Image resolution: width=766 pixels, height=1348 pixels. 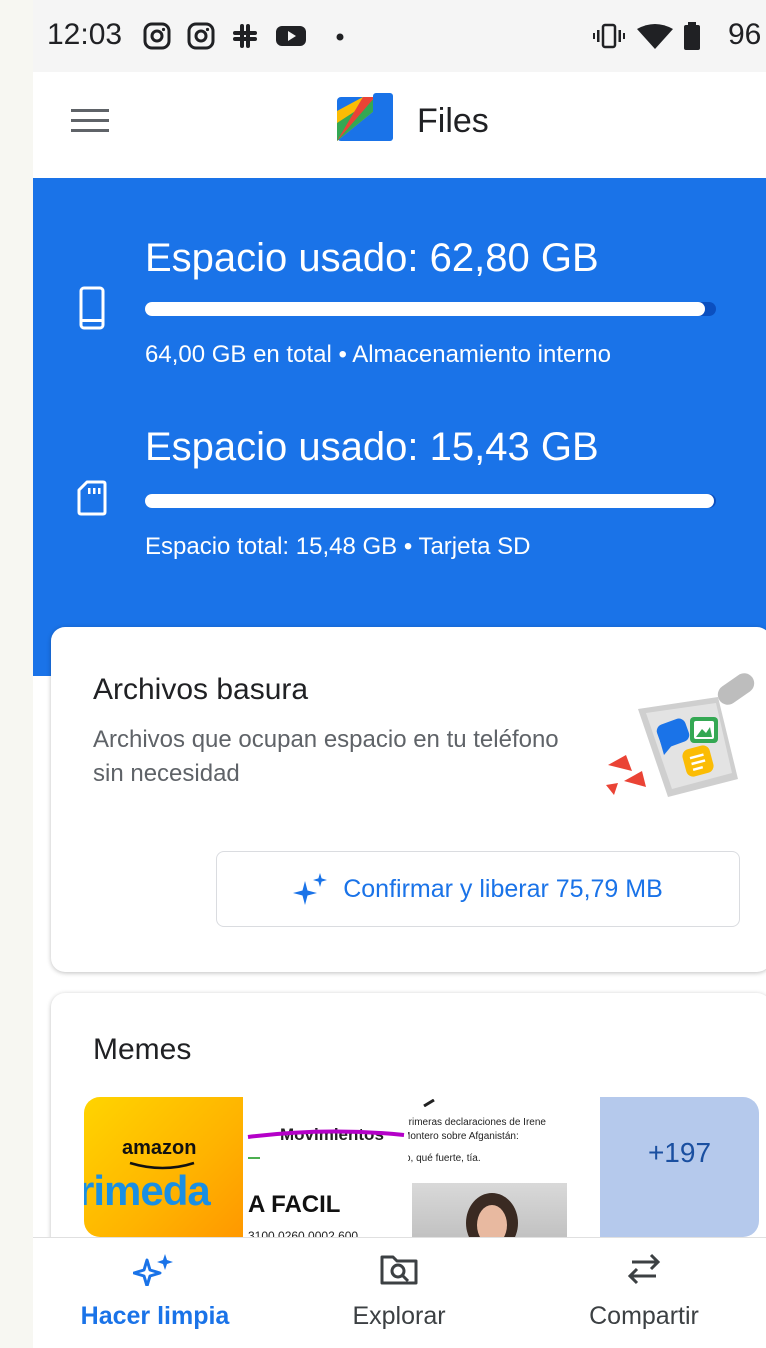 I want to click on dustpan-illustration, so click(x=680, y=735).